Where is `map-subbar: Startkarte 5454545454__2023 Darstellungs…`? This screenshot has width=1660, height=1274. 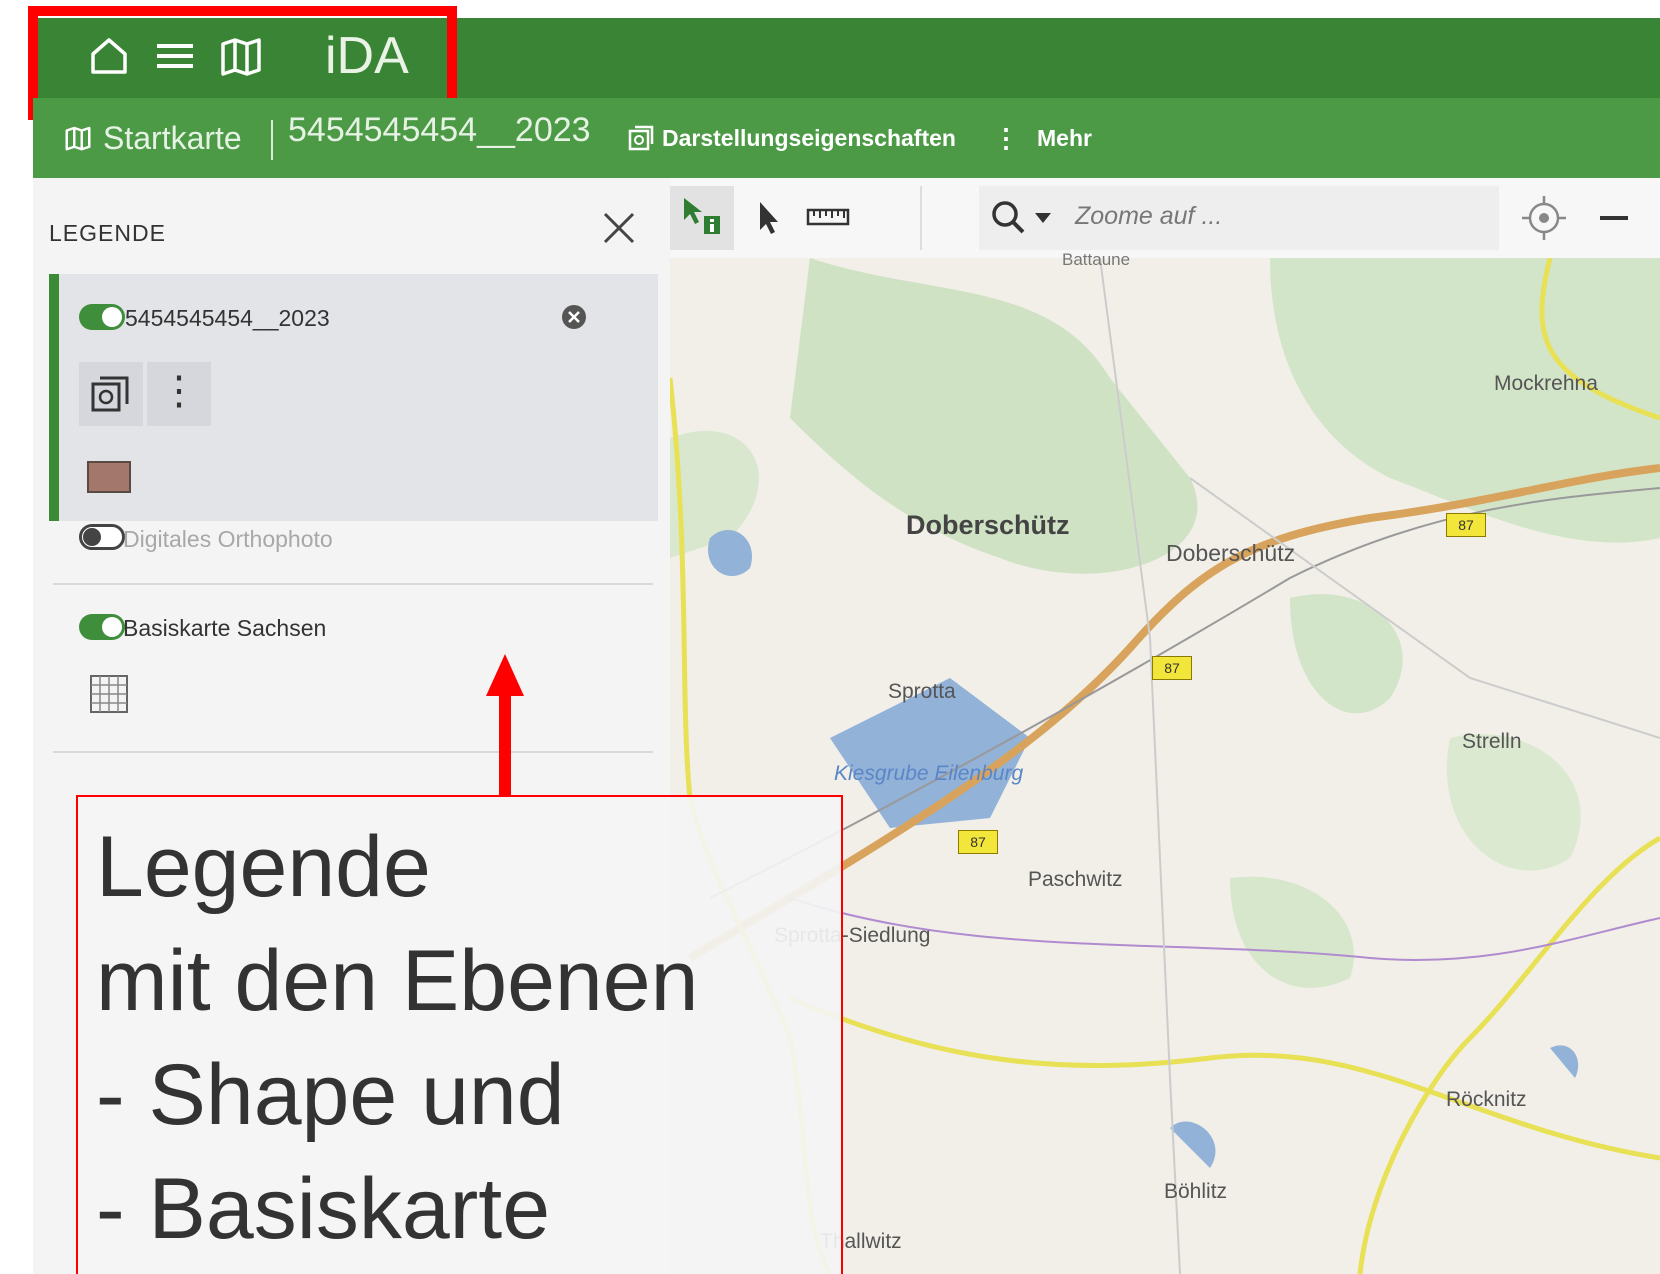
map-subbar: Startkarte 5454545454__2023 Darstellungs… is located at coordinates (846, 138).